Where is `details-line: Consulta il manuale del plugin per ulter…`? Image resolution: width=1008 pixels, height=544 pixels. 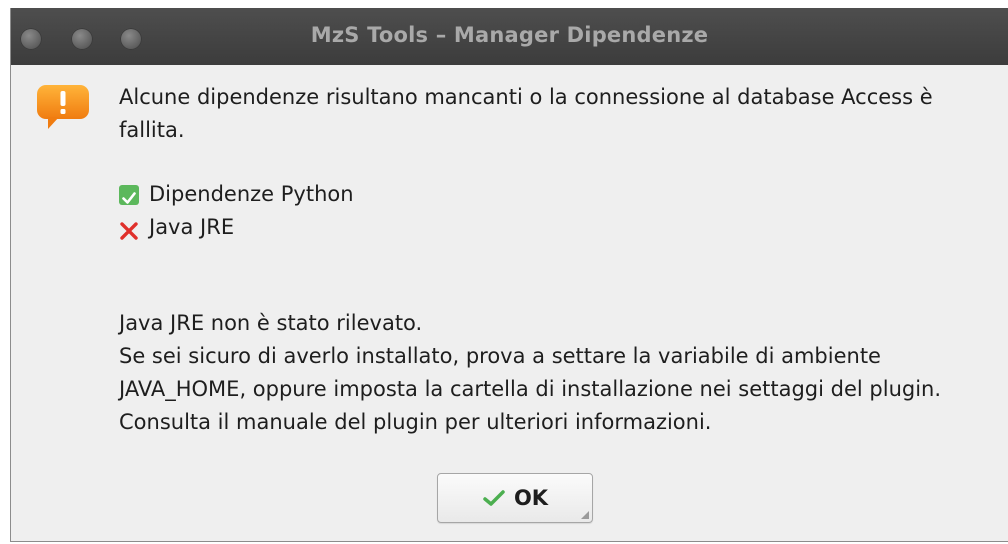
details-line: Consulta il manuale del plugin per ulter… is located at coordinates (415, 422).